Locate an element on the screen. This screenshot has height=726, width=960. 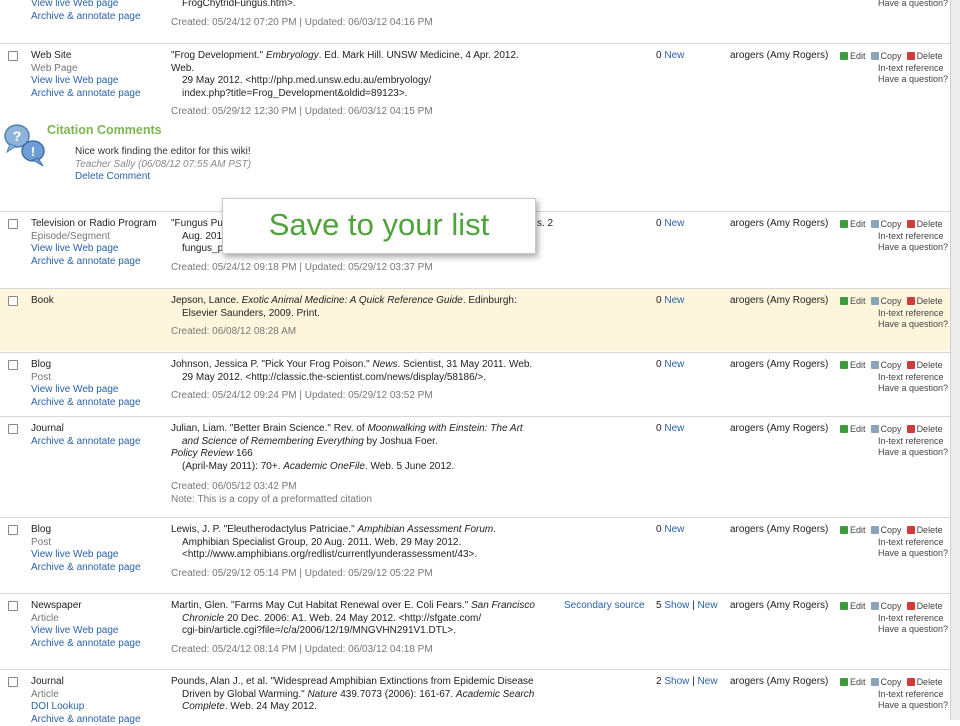
secondary-source-link: Secondary source is located at coordinates (604, 605).